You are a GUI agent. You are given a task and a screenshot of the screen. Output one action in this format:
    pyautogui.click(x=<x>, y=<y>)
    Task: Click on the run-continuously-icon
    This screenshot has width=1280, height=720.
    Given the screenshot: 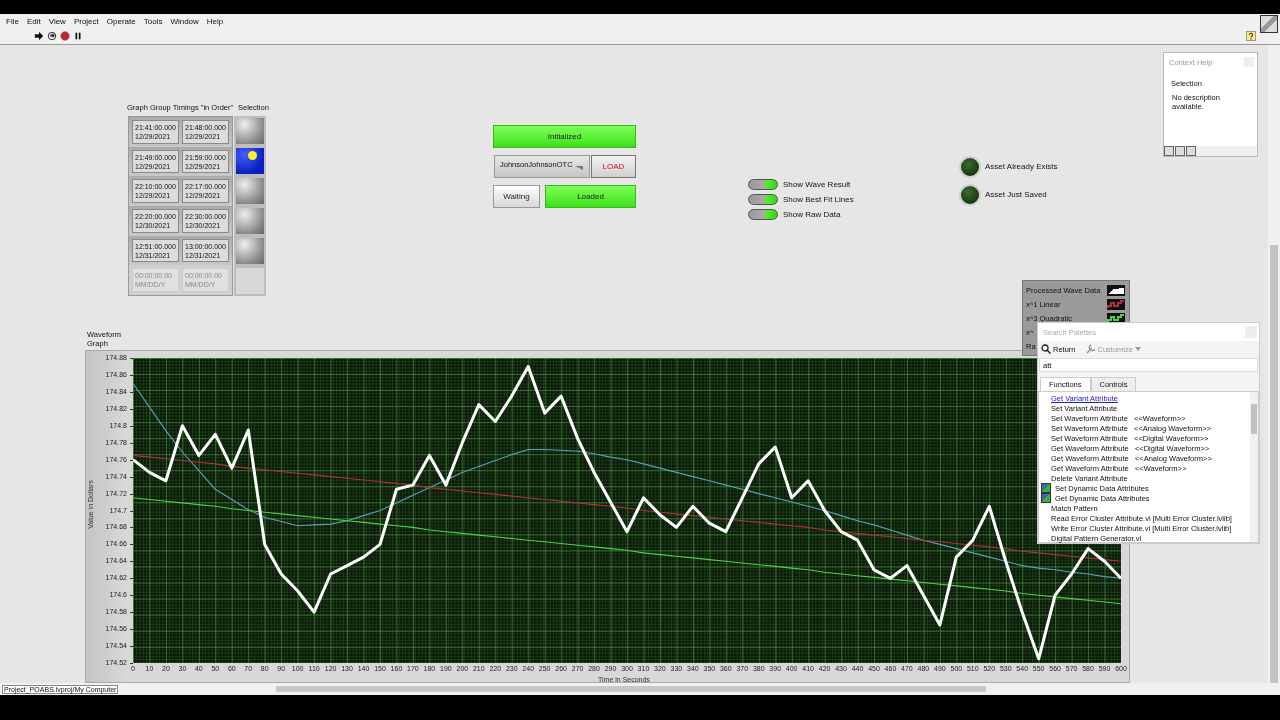 What is the action you would take?
    pyautogui.click(x=52, y=36)
    